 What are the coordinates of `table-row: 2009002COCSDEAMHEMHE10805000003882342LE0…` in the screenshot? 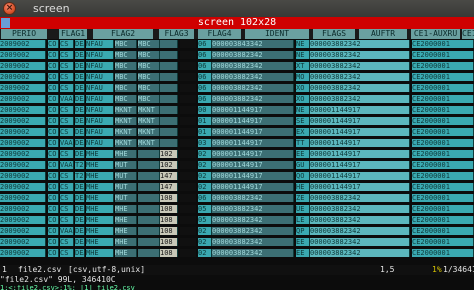 It's located at (237, 220).